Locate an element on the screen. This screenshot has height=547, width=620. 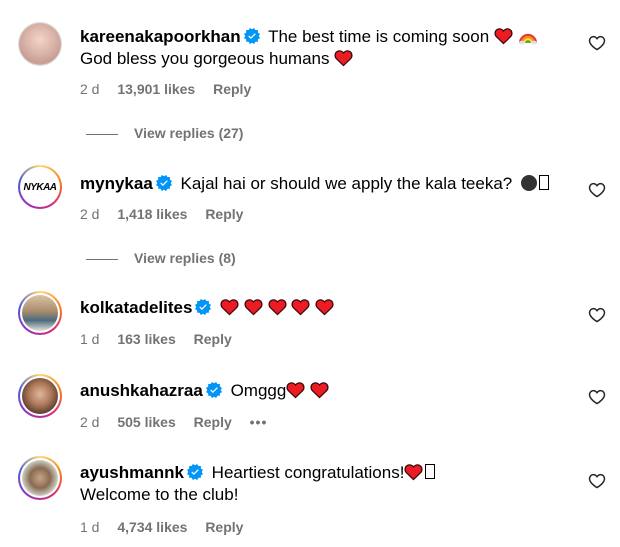
likes-count: 505 likes is located at coordinates (146, 422).